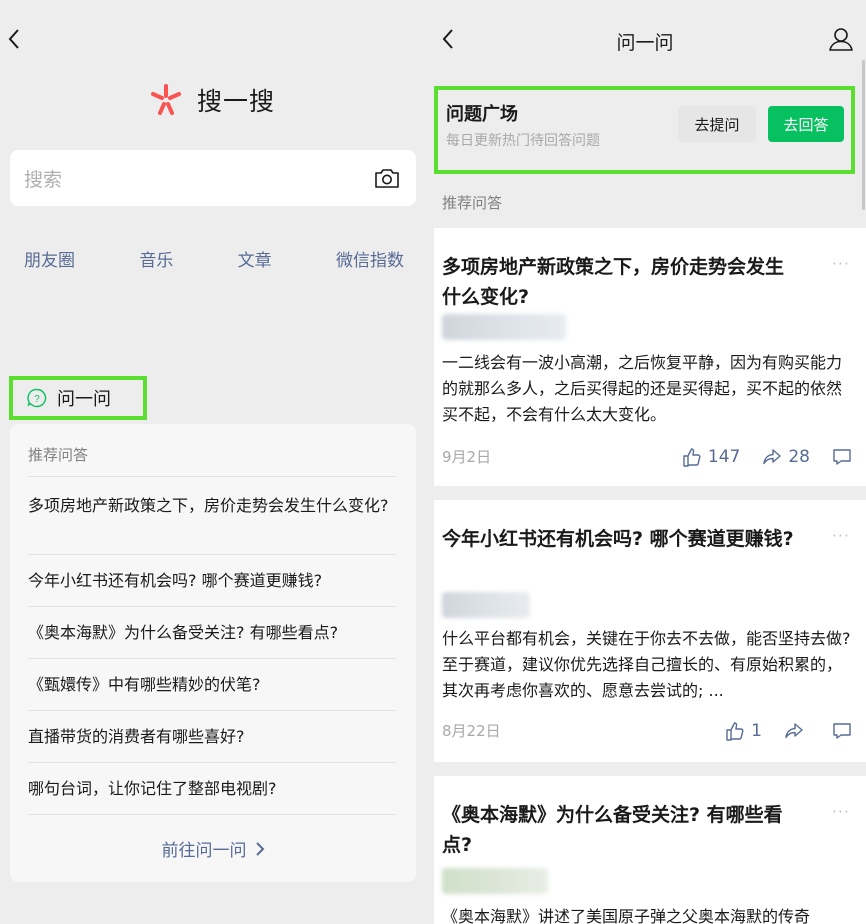 This screenshot has width=866, height=924. I want to click on answer-meta: 9月2日 147 28, so click(647, 456).